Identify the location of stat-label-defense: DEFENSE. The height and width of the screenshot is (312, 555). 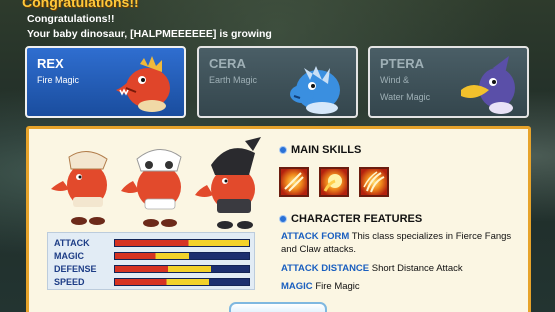
(75, 269).